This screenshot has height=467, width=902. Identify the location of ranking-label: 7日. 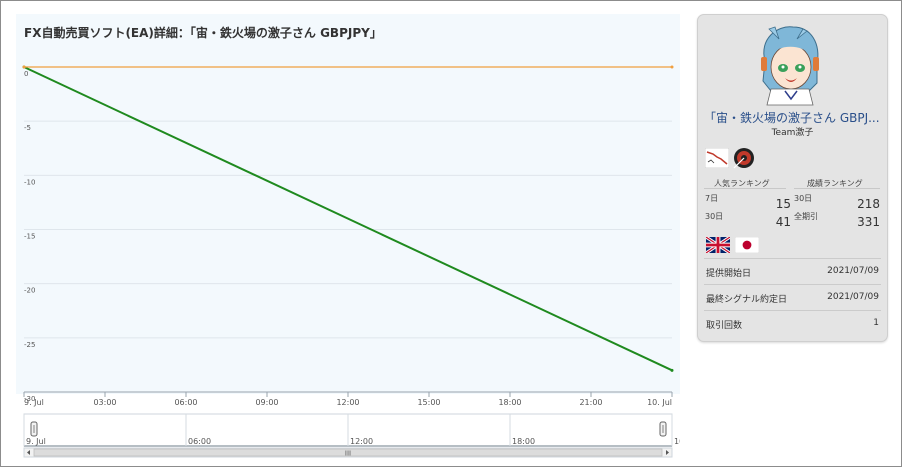
(712, 198).